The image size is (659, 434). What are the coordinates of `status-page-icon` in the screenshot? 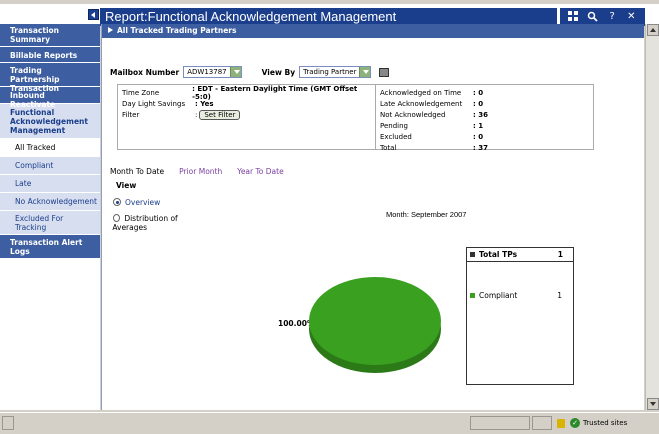 It's located at (8, 423).